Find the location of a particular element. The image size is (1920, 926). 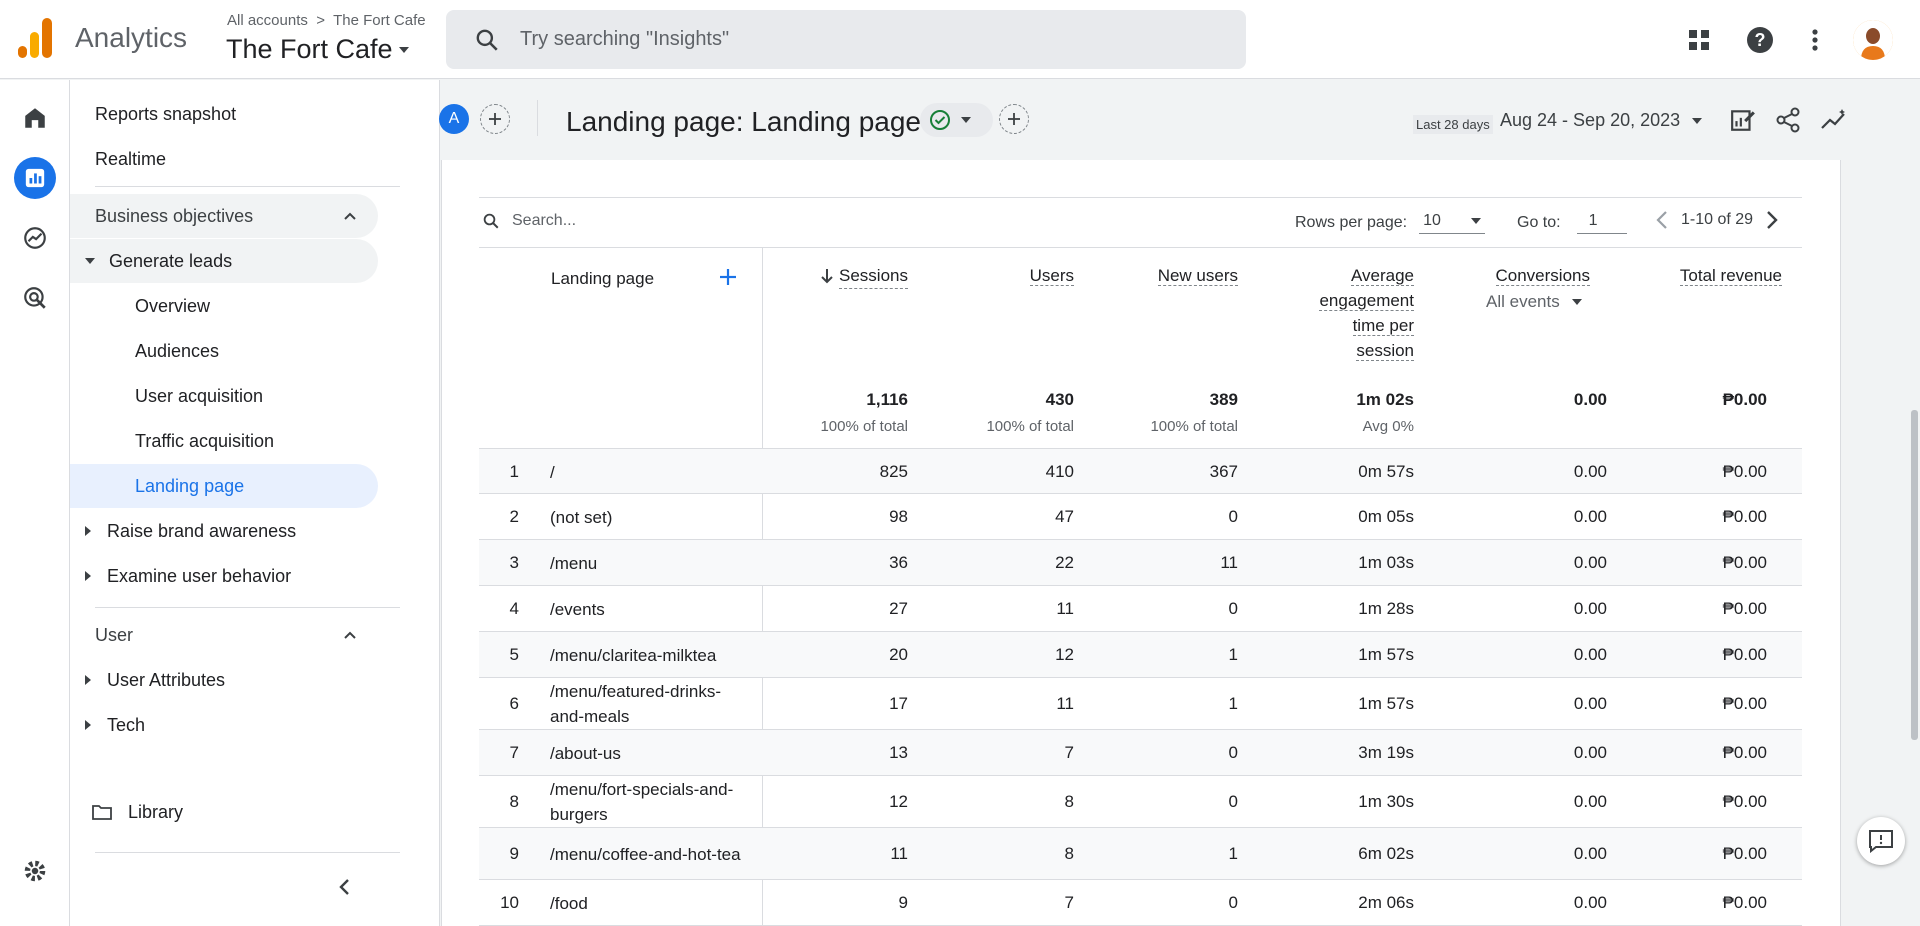

row-index: 1 is located at coordinates (514, 471).